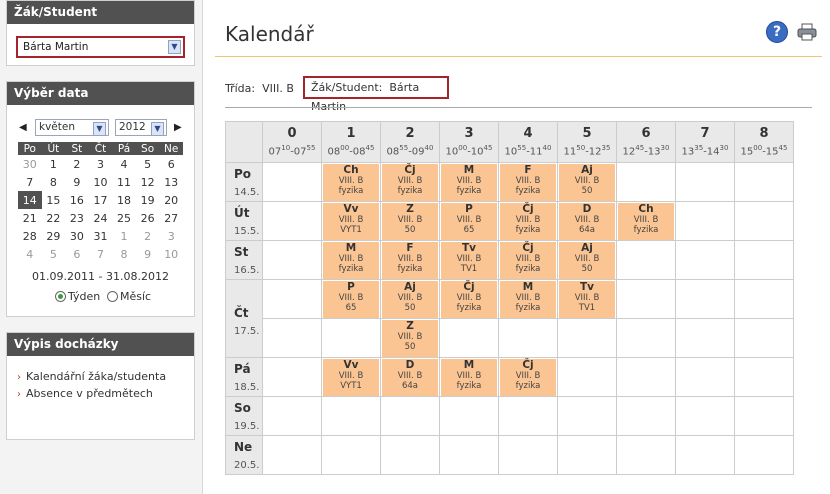 This screenshot has width=830, height=494. What do you see at coordinates (100, 276) in the screenshot?
I see `school-year-period: 01.09.2011 - 31.08.2012` at bounding box center [100, 276].